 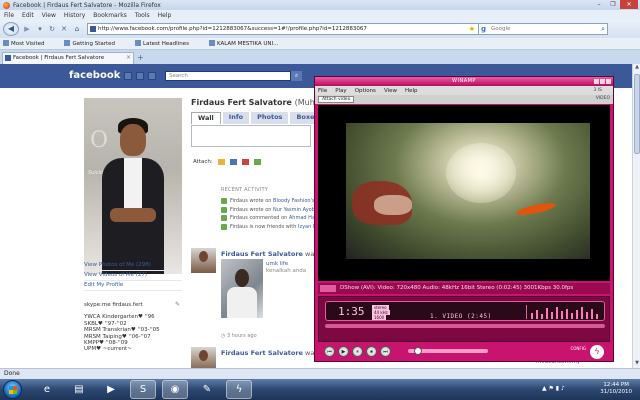 I want to click on pause-button: ⏸, so click(x=357, y=351).